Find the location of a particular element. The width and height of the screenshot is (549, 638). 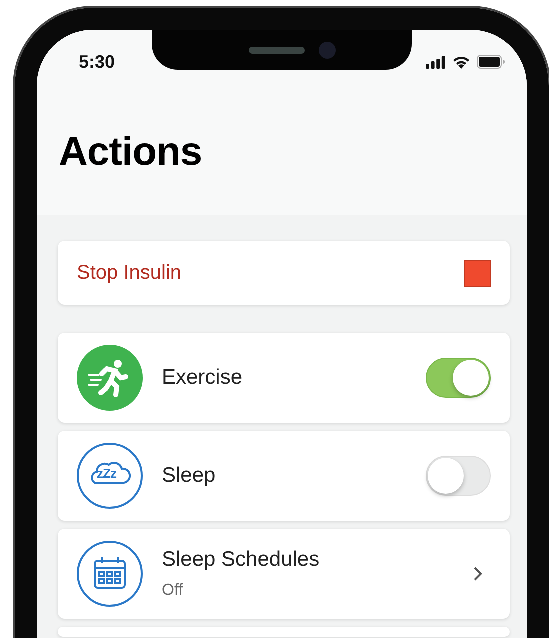

chevron-icon is located at coordinates (478, 574).